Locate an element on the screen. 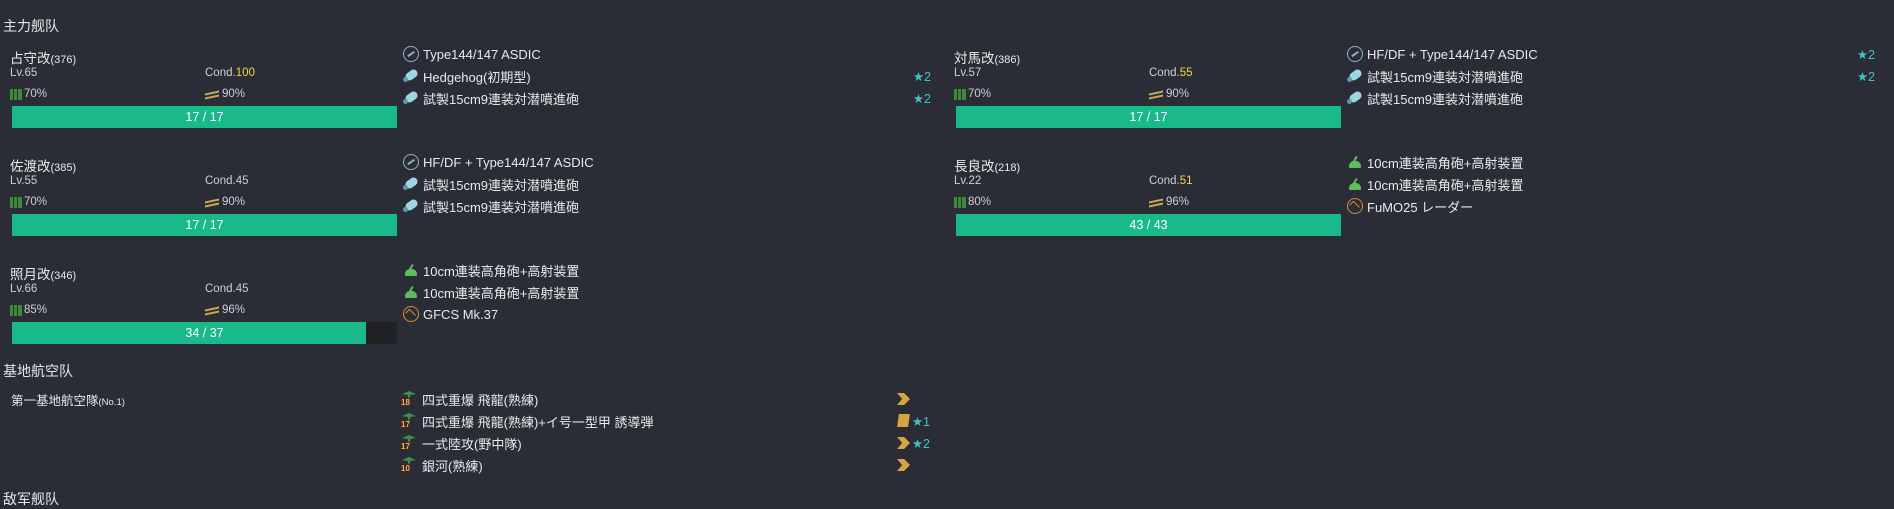 This screenshot has width=1894, height=509. plane-slot: 17 四式重爆 飛龍(熟練)+イ号一型甲 誘導弾 ★1 is located at coordinates (665, 421).